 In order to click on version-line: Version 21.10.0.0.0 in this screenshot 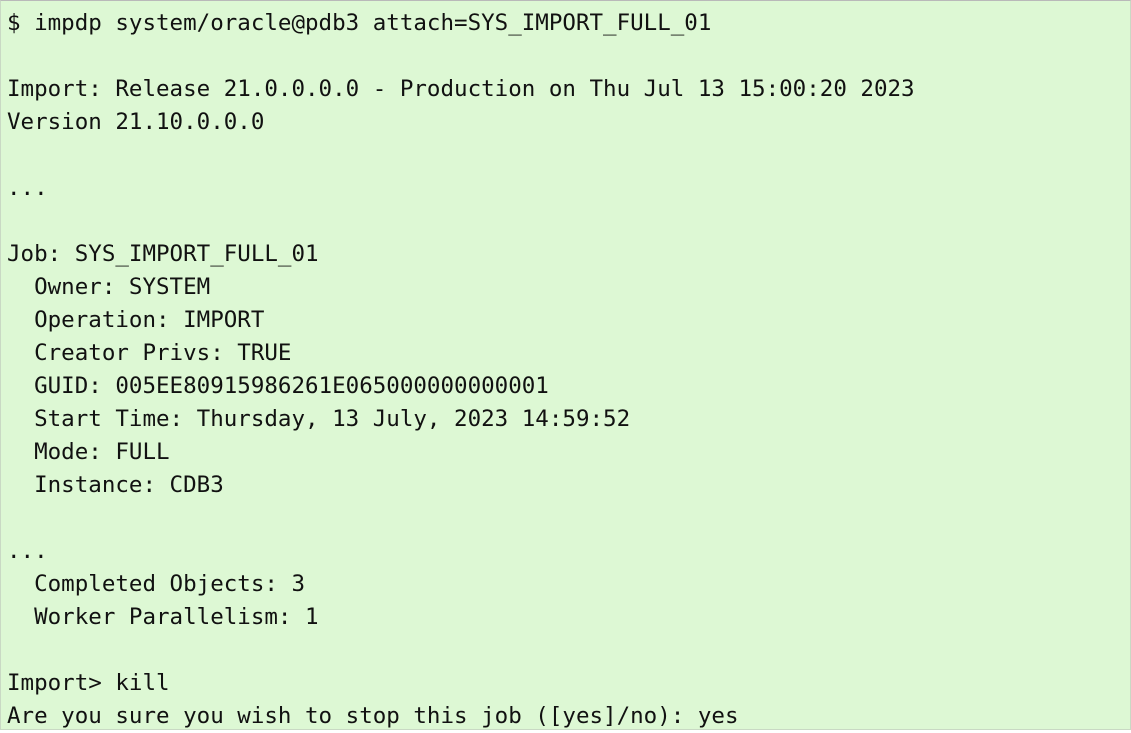, I will do `click(136, 122)`.